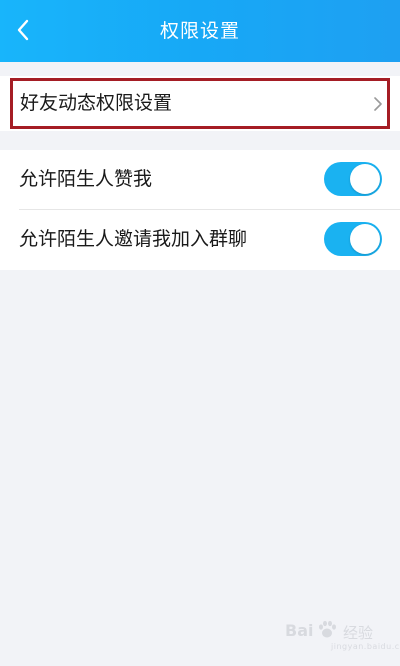  I want to click on allow-stranger-invite-label: 允许陌生人邀请我加入群聊, so click(133, 239).